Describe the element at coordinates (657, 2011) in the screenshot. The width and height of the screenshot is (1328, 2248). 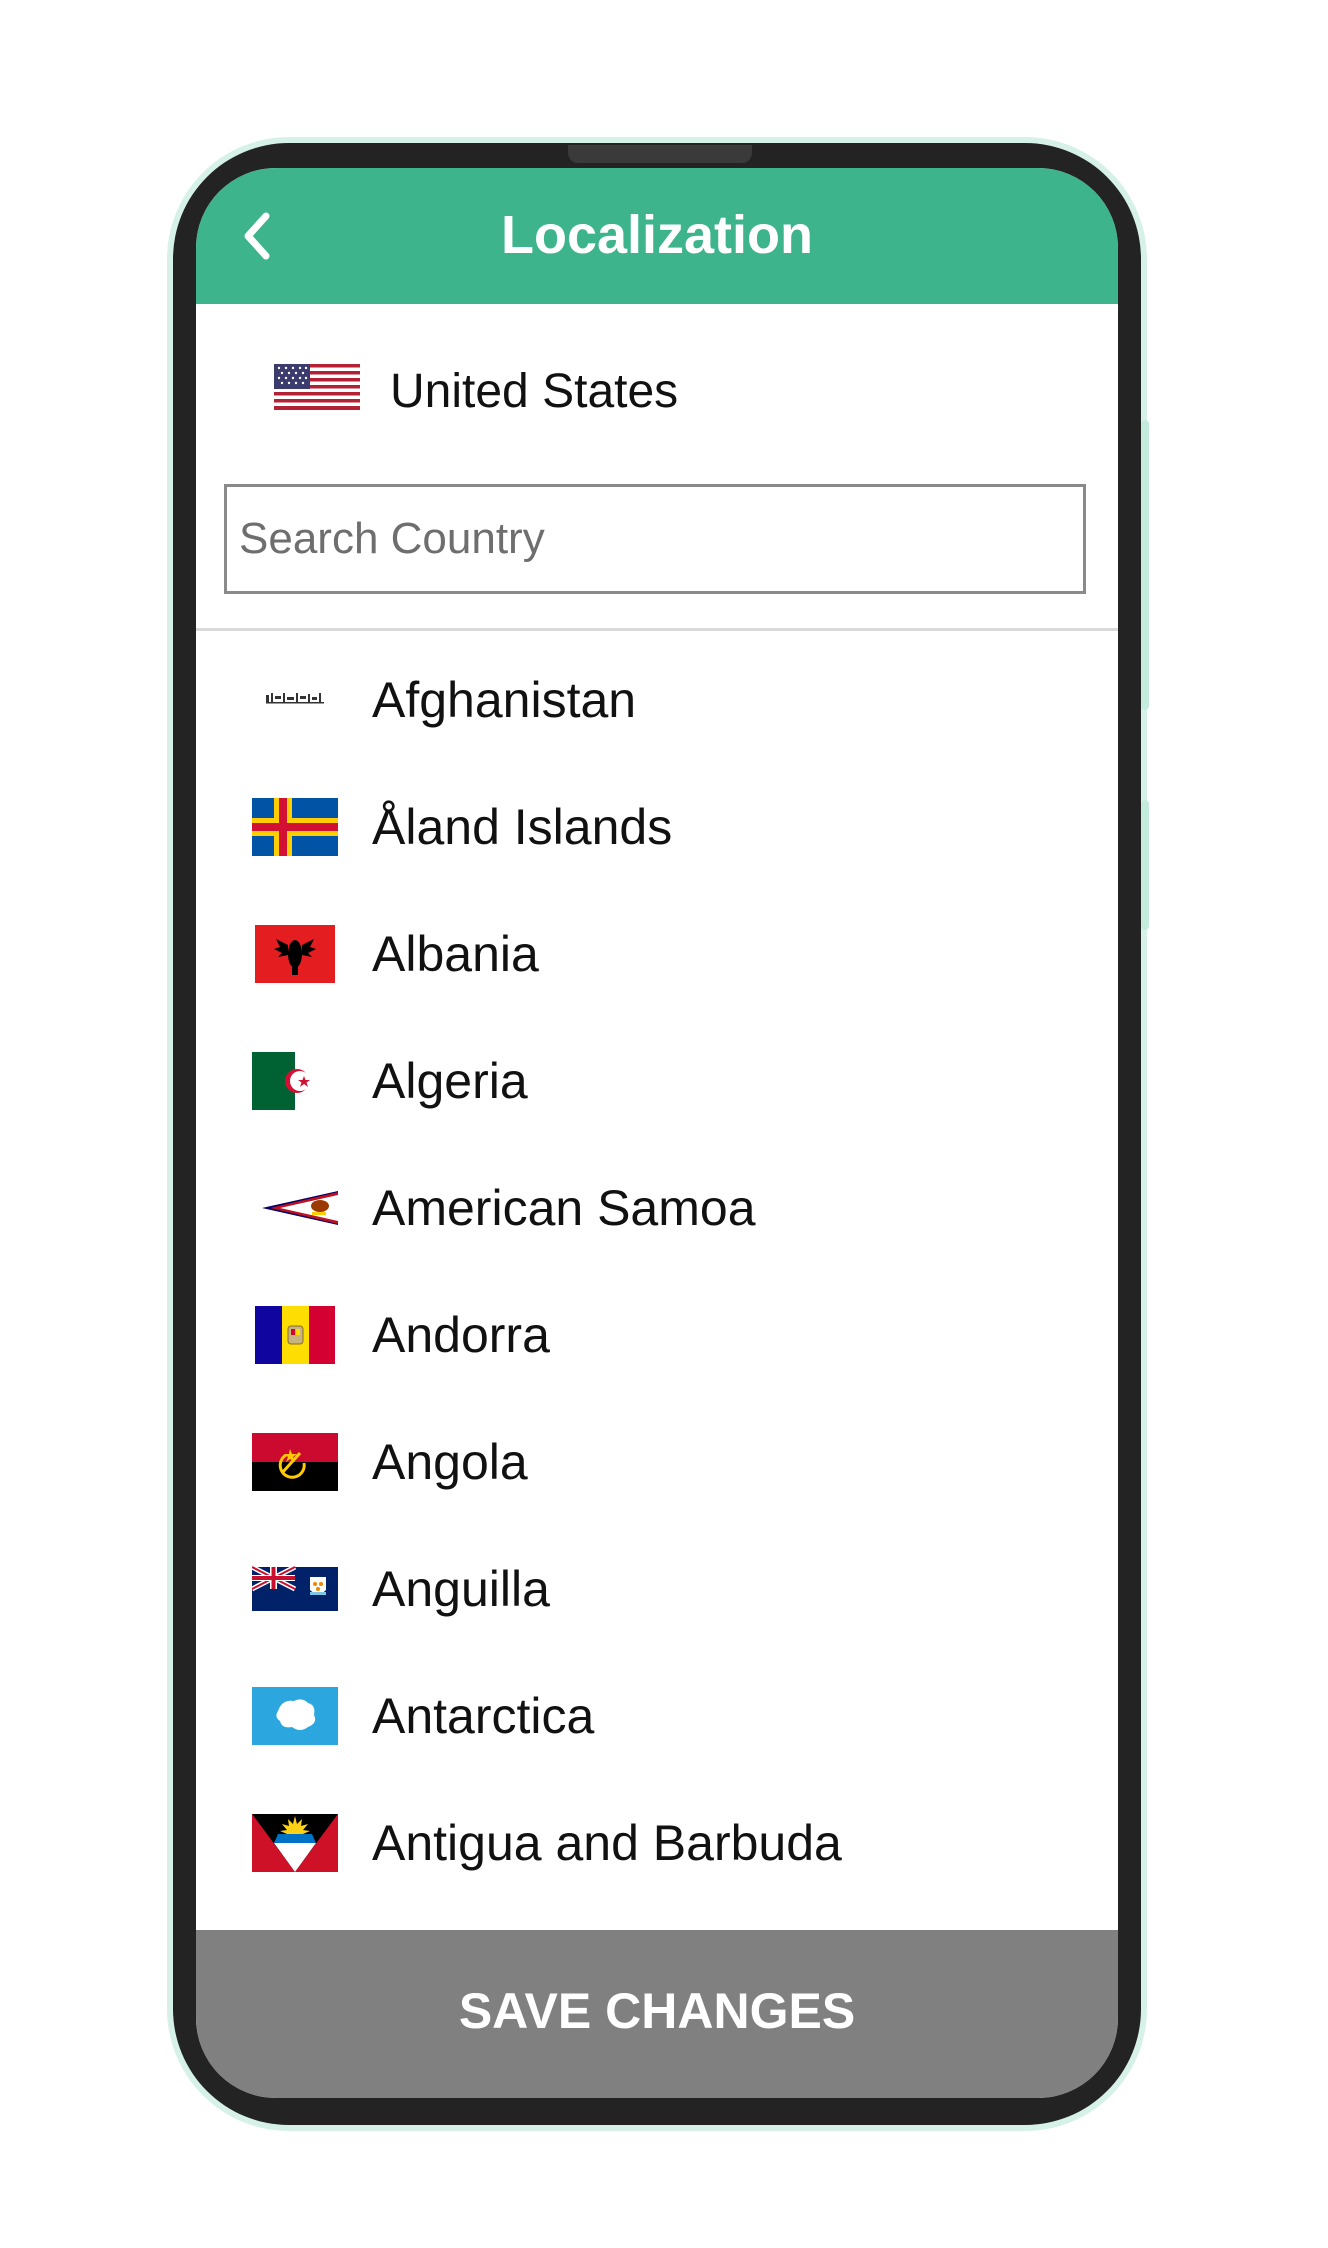
I see `save-changes-label: SAVE CHANGES` at that location.